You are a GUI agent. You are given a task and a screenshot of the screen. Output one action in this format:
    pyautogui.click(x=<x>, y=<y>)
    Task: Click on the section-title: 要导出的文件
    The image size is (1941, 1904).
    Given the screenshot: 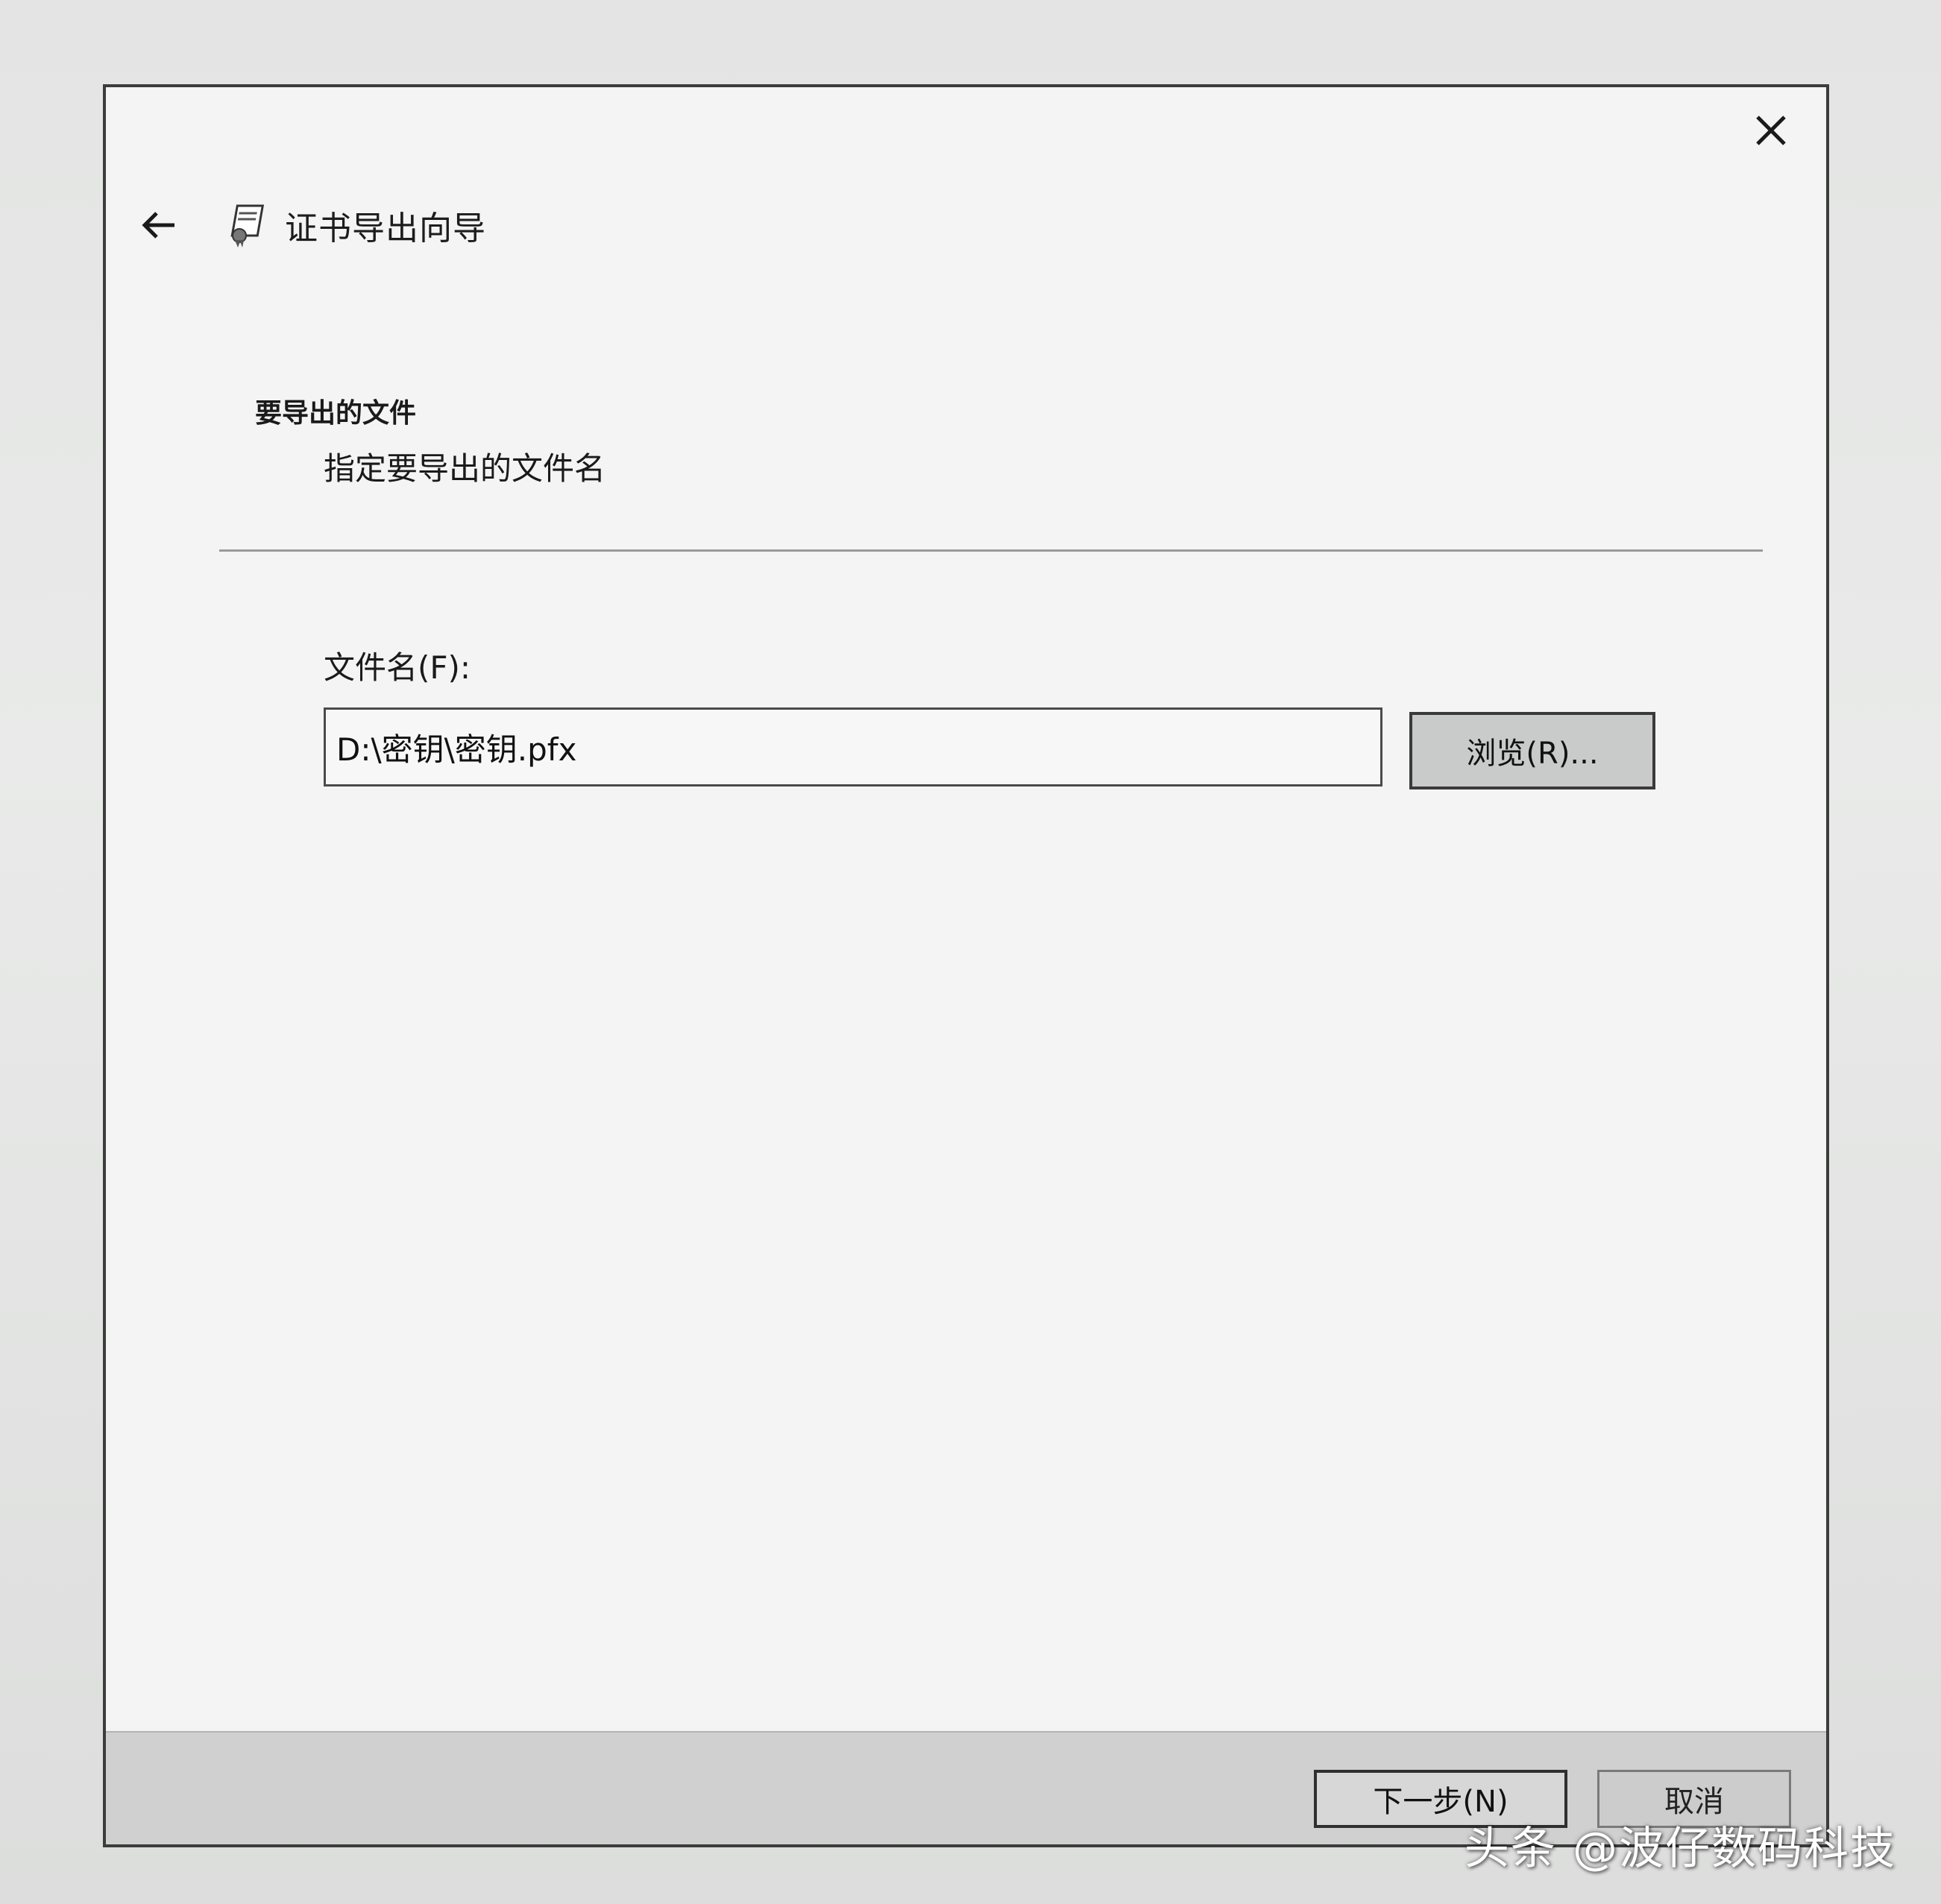 What is the action you would take?
    pyautogui.click(x=336, y=413)
    